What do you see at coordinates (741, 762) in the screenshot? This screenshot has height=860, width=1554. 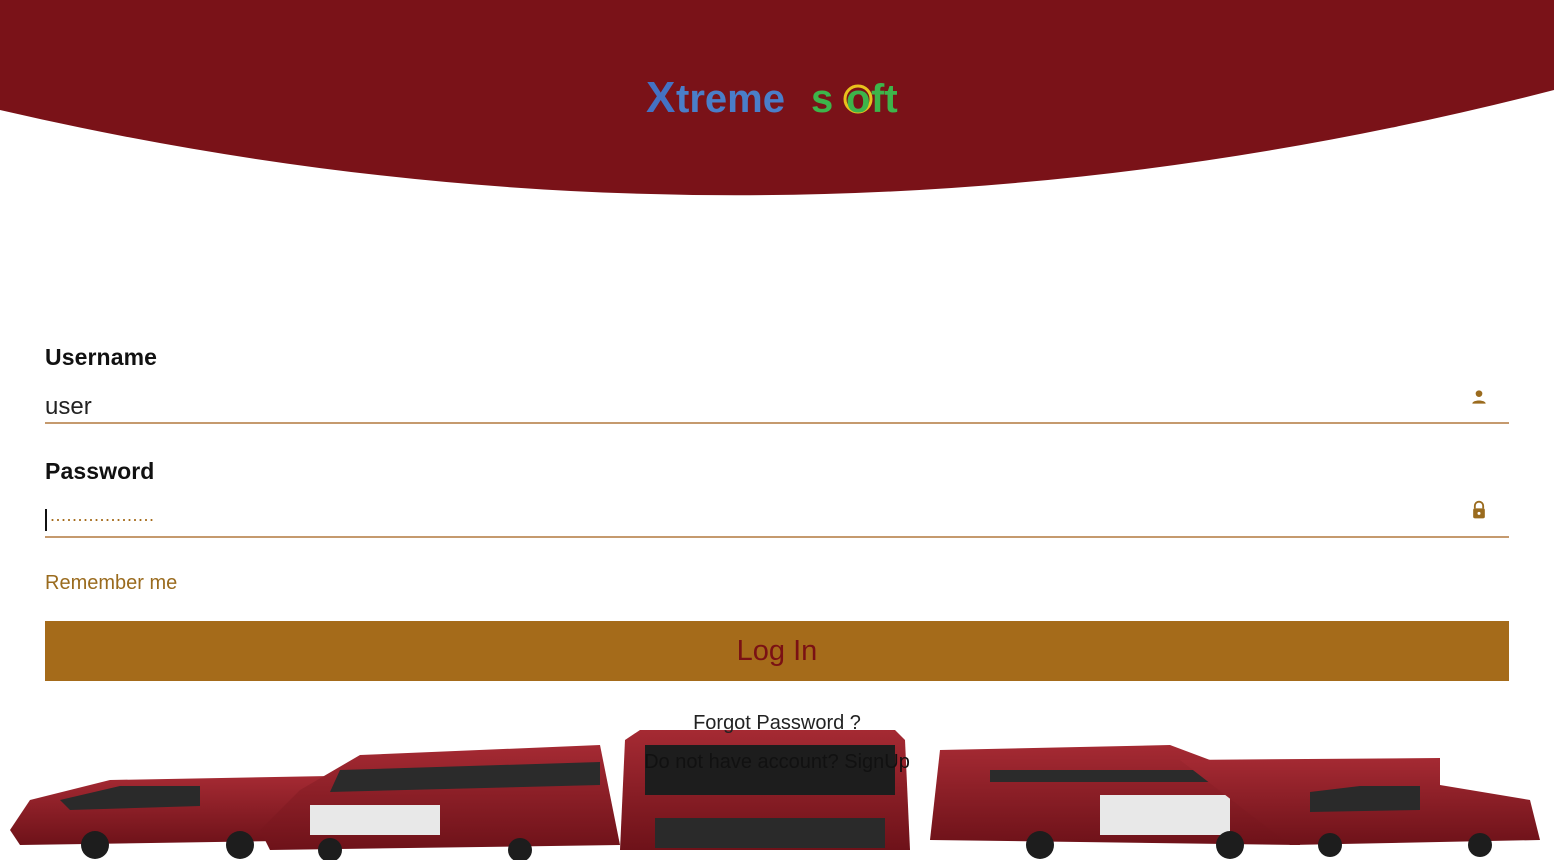 I see `signup-prompt: Do not have account?` at bounding box center [741, 762].